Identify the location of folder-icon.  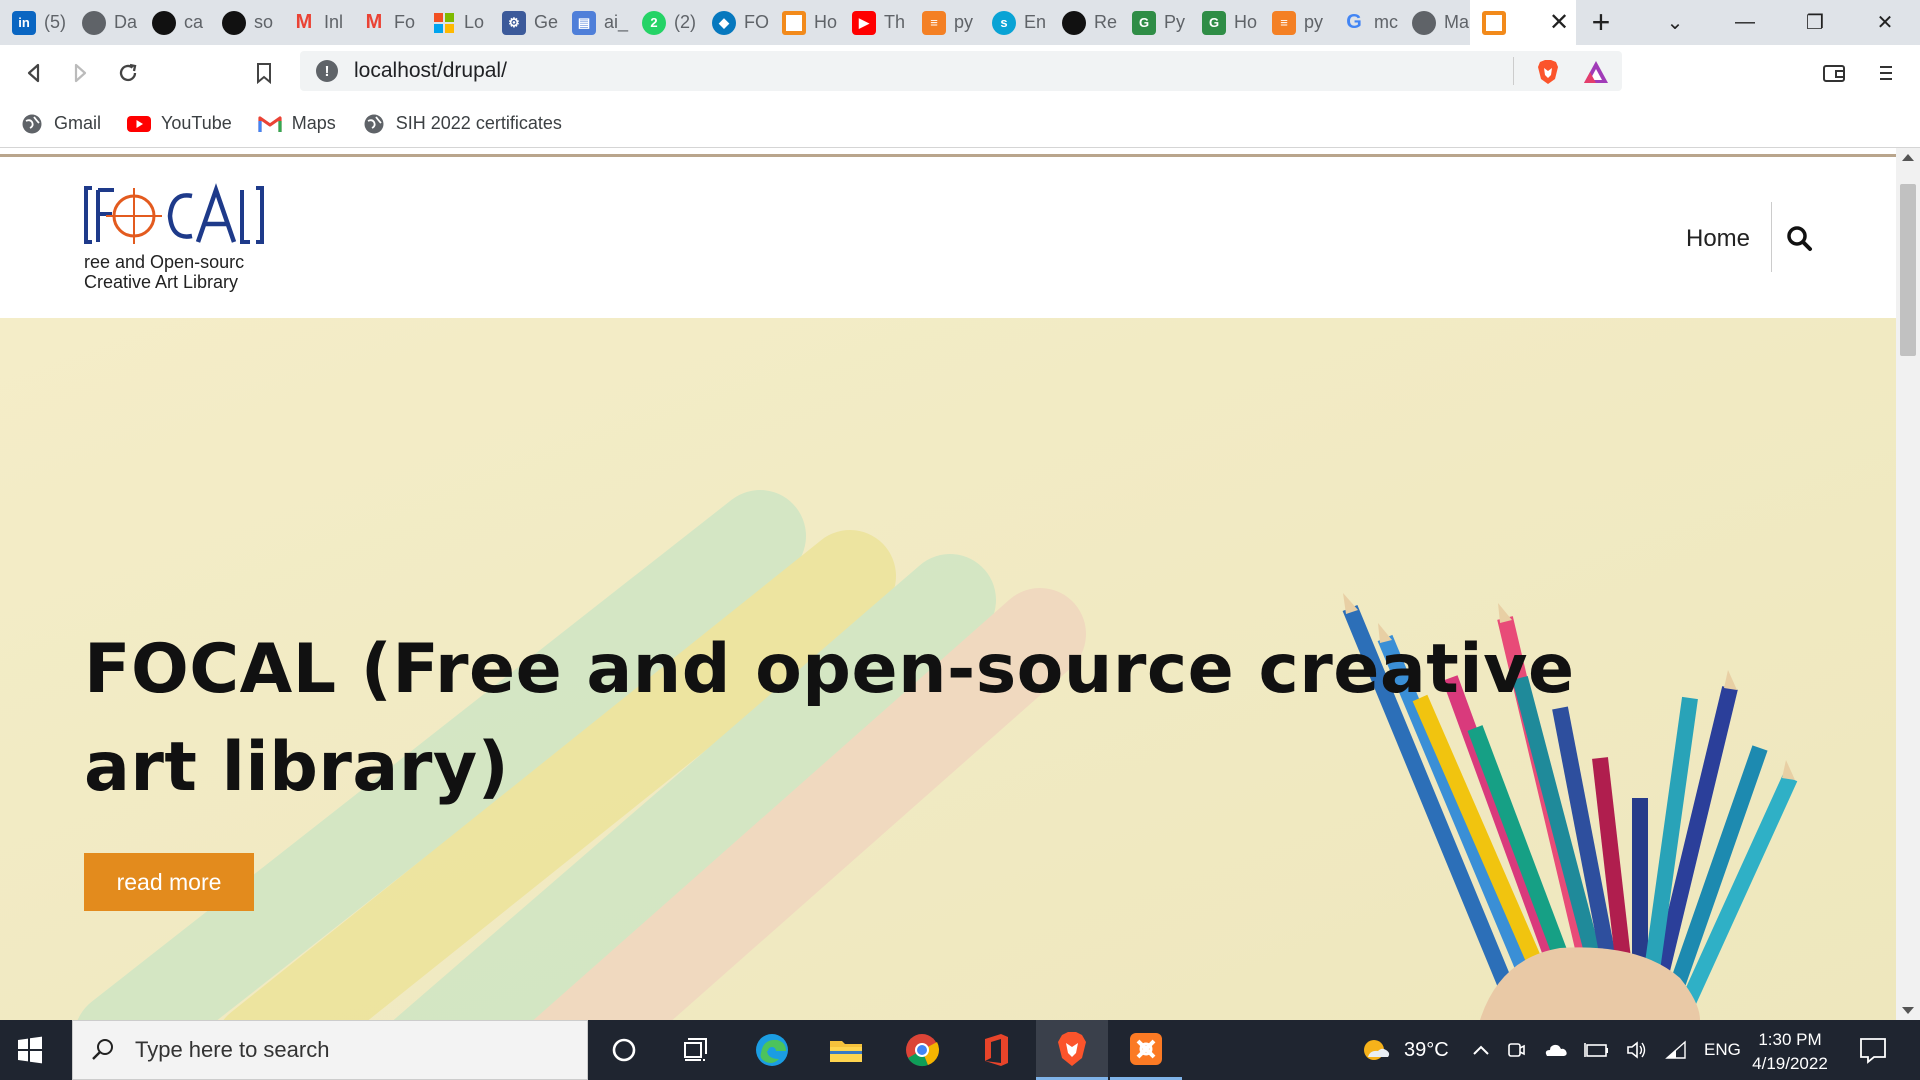
(846, 1051).